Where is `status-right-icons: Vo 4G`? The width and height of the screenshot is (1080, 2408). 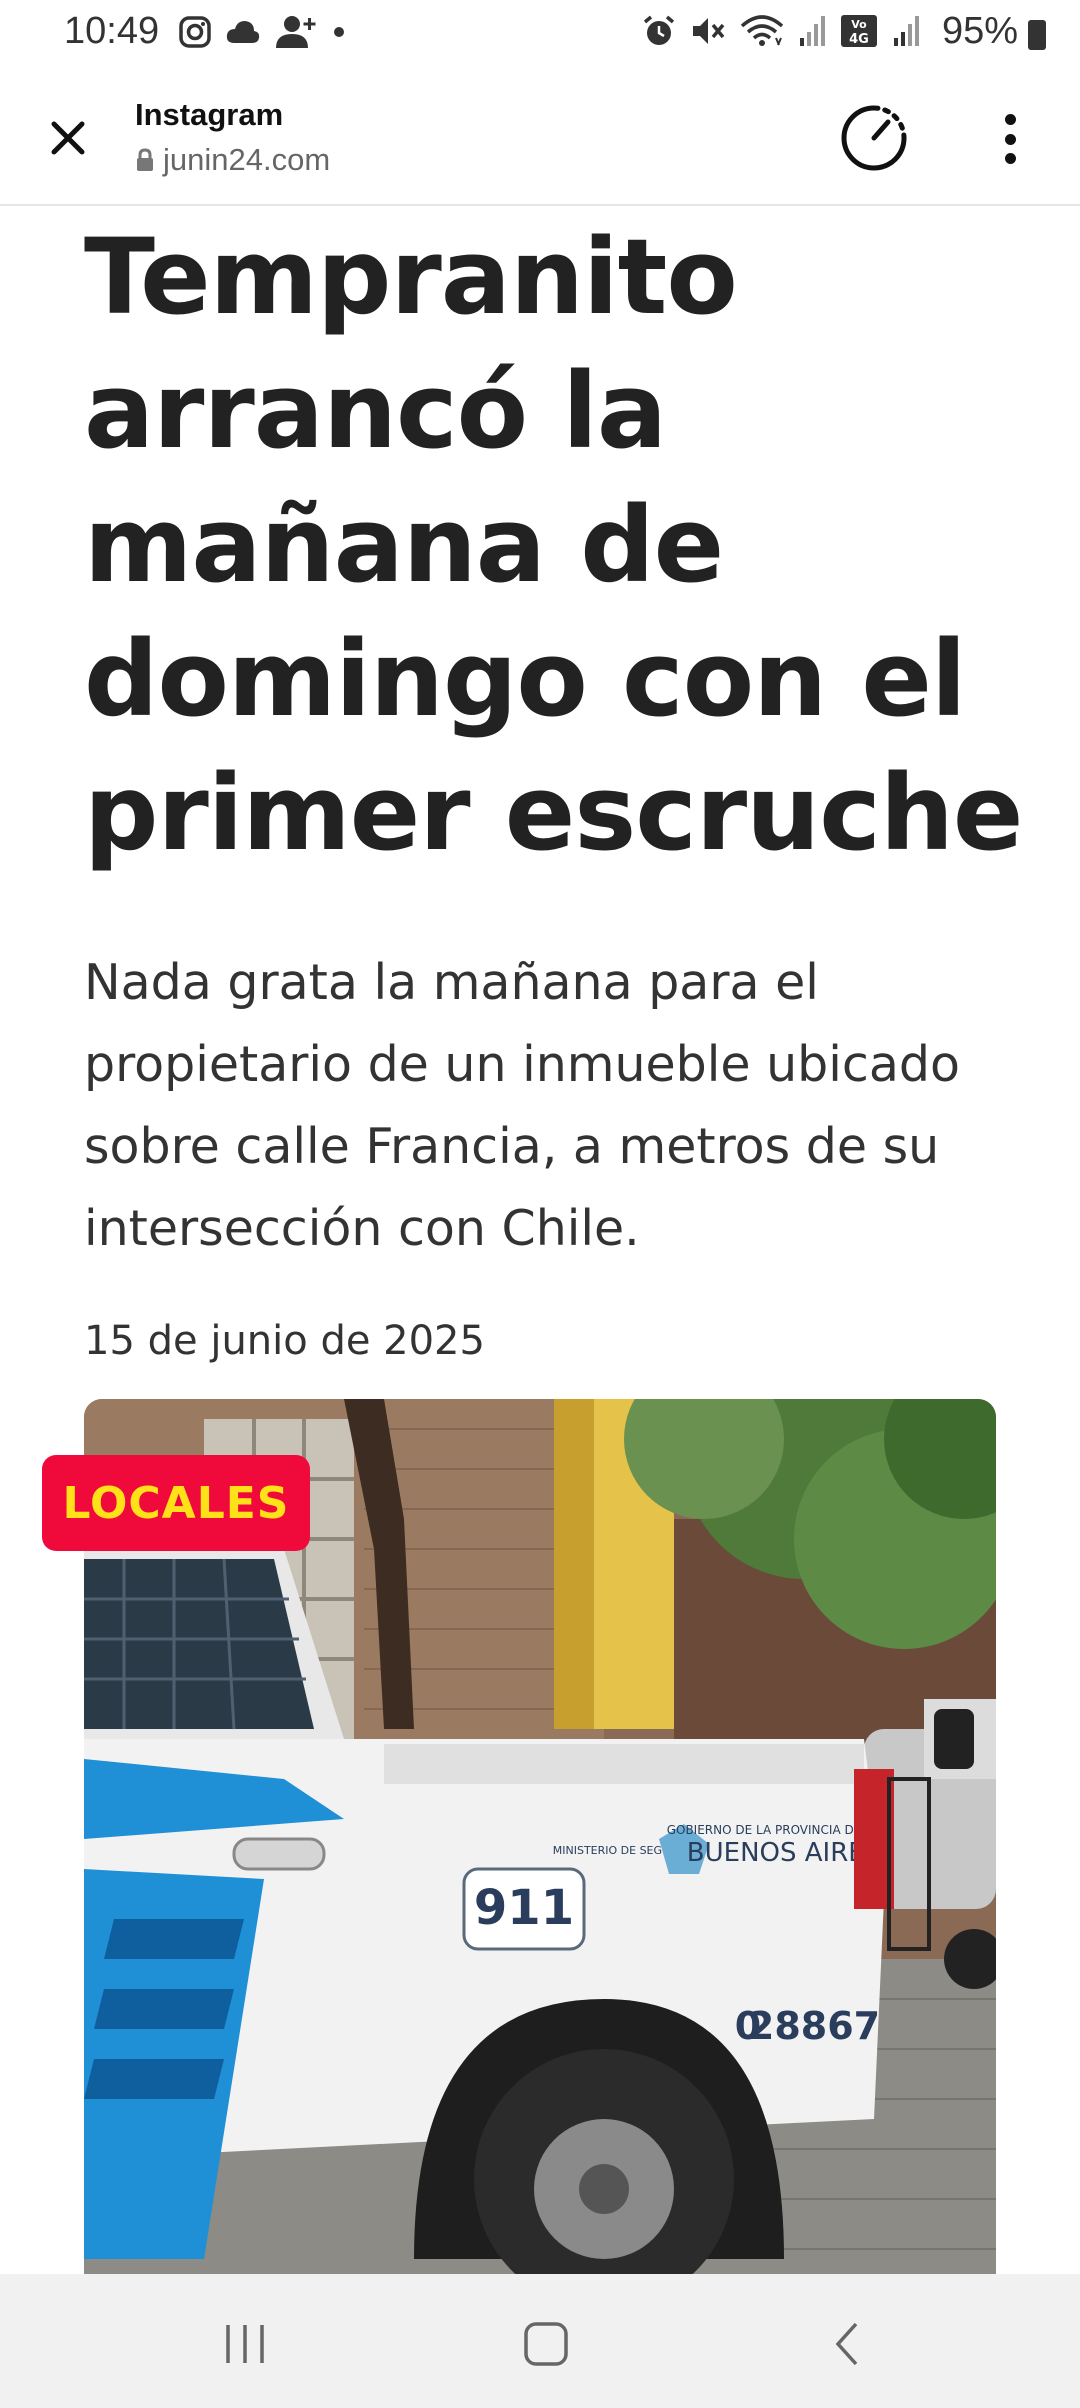
status-right-icons: Vo 4G is located at coordinates (781, 31).